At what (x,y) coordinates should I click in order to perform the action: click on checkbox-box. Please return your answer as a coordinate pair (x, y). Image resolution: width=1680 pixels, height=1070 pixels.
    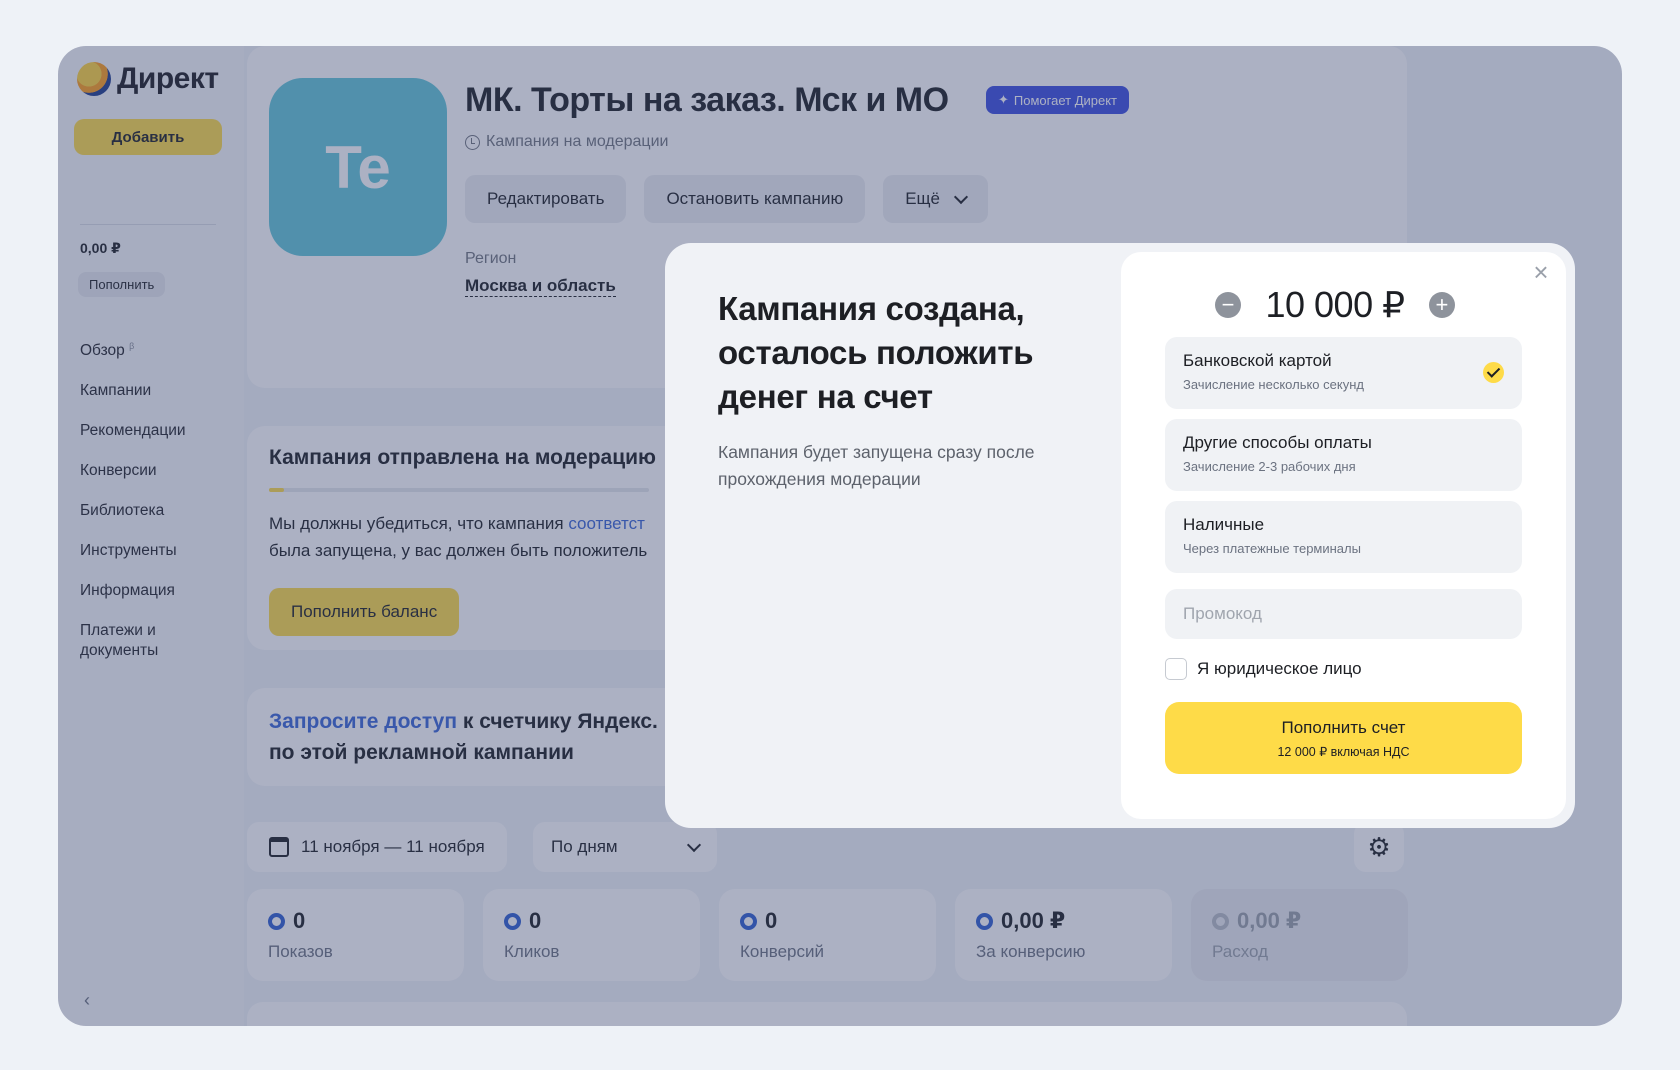
    Looking at the image, I should click on (1176, 669).